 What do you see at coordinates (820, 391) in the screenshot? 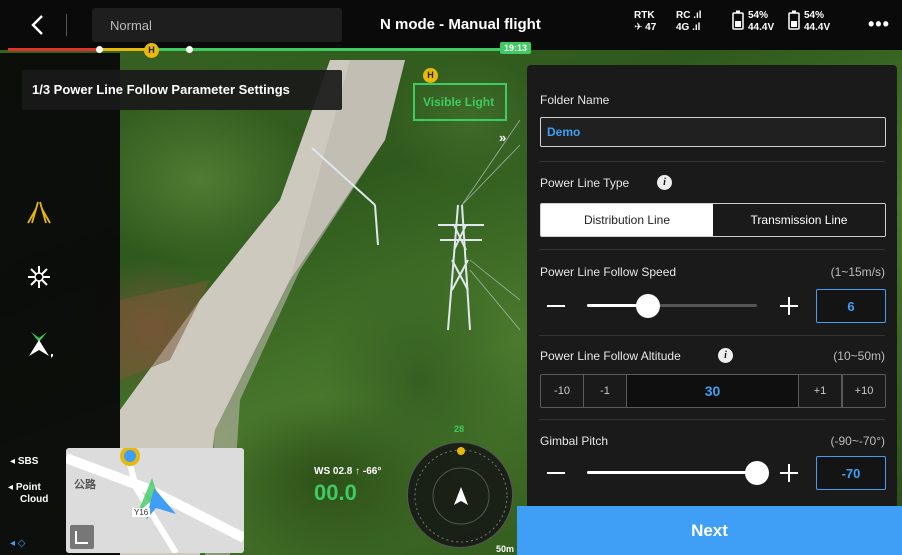
I see `altitude-plus-1-button: +1` at bounding box center [820, 391].